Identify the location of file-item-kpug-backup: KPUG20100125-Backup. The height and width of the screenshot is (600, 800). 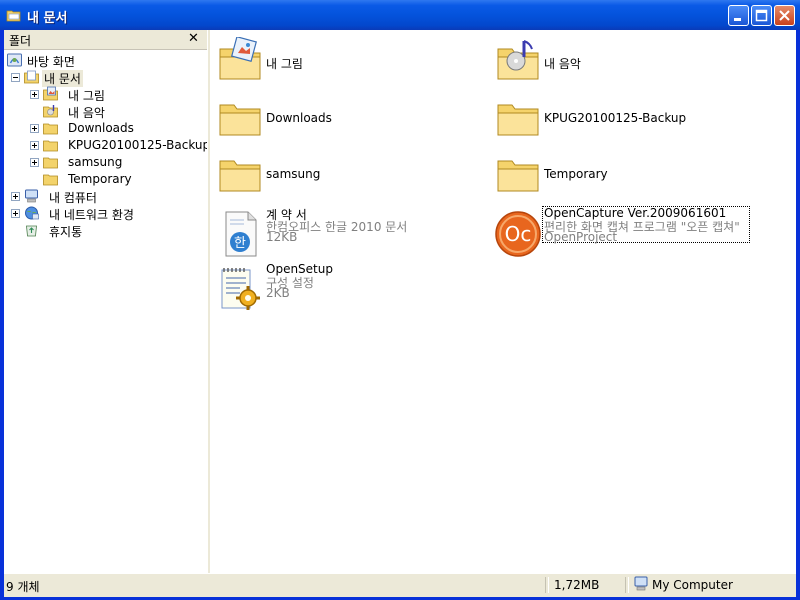
(623, 116).